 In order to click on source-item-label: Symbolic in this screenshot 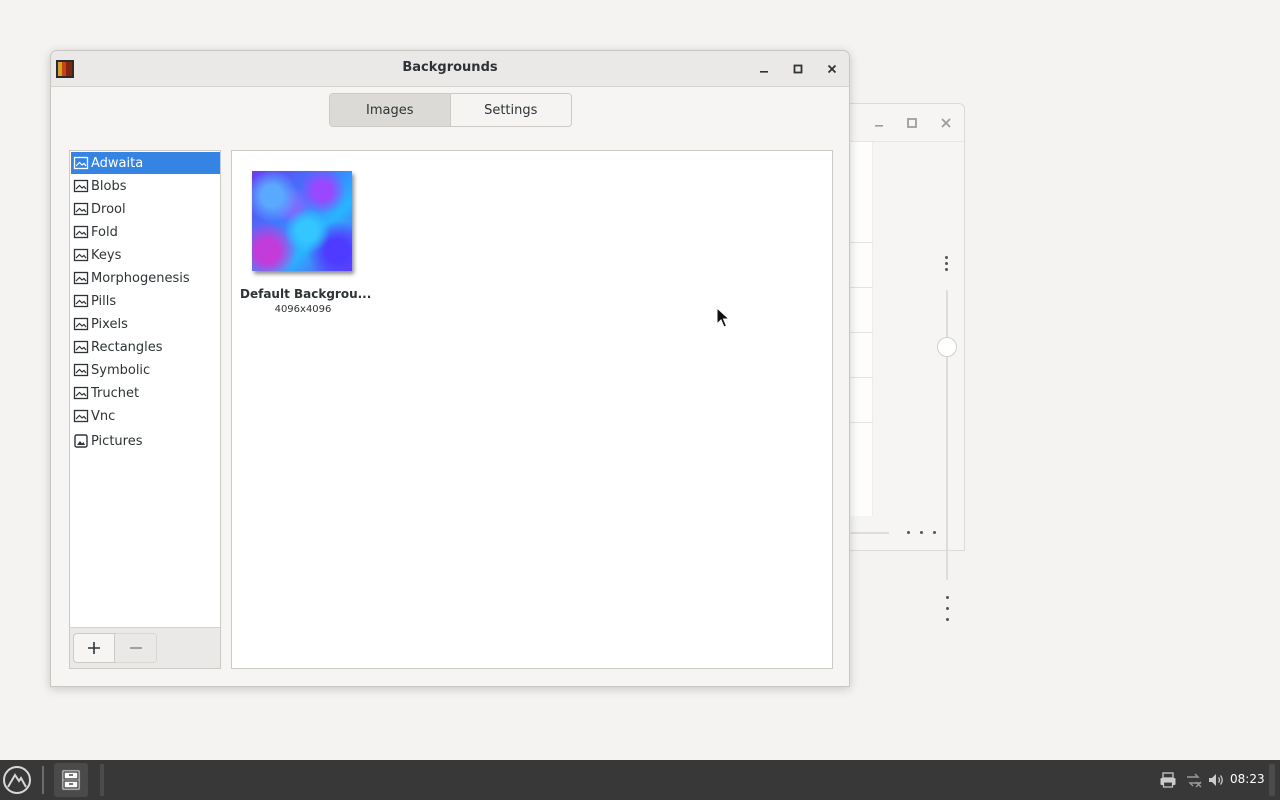, I will do `click(121, 370)`.